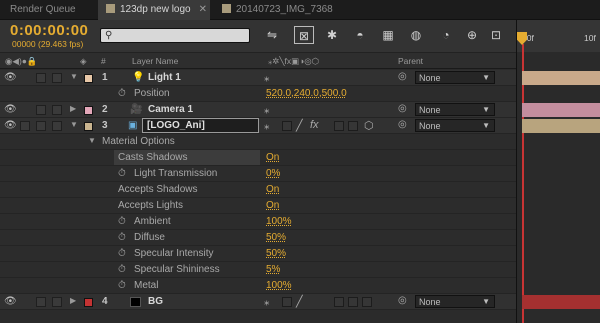  Describe the element at coordinates (472, 35) in the screenshot. I see `auto-keyframe-icon: ⊕` at that location.